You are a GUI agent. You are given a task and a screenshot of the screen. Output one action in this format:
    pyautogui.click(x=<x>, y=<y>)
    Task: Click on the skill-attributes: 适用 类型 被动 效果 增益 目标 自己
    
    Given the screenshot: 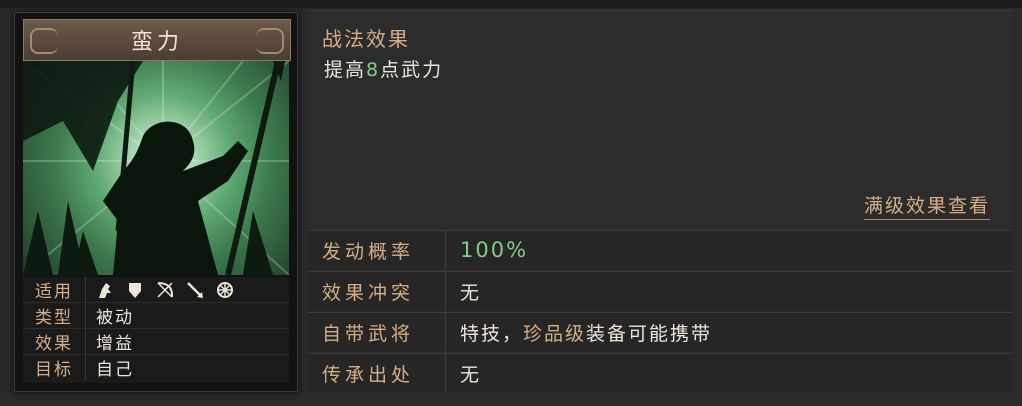 What is the action you would take?
    pyautogui.click(x=156, y=330)
    